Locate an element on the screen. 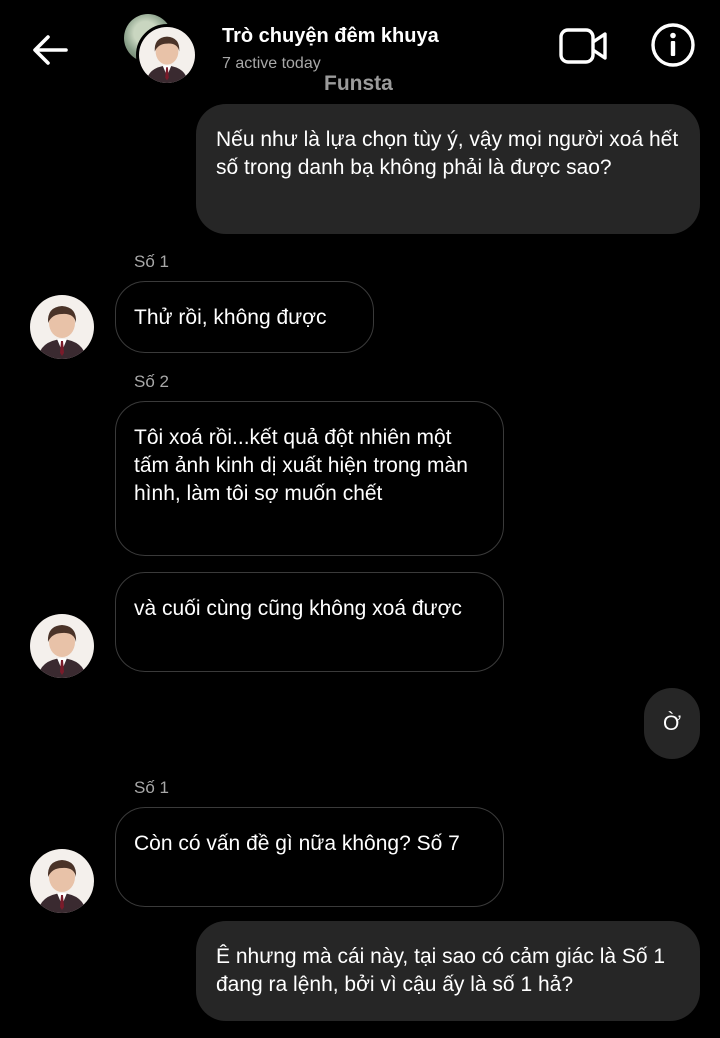 Image resolution: width=720 pixels, height=1038 pixels. message-text: Thử rồi, không được is located at coordinates (230, 317).